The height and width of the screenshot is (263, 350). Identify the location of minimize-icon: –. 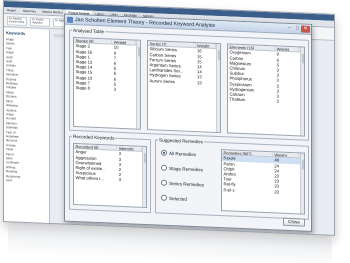
(289, 28).